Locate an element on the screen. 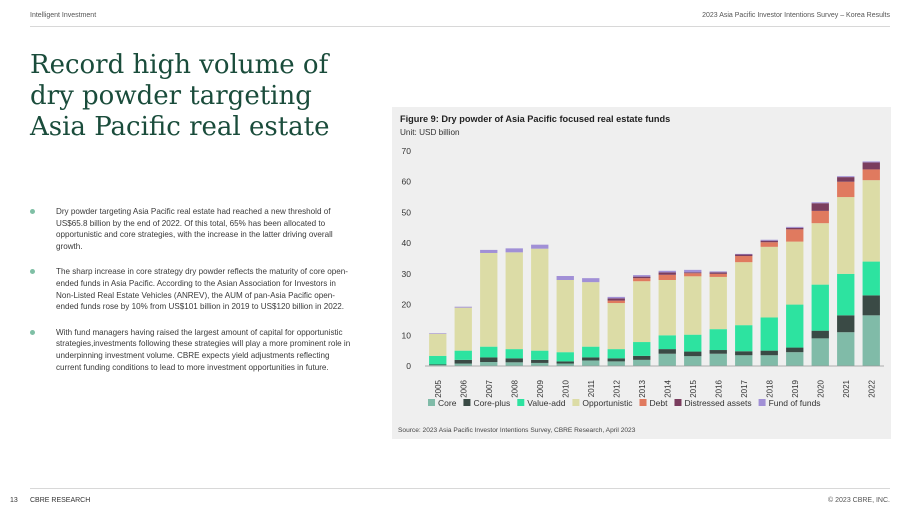 The image size is (920, 518). x-tick-label: 2015 is located at coordinates (693, 388).